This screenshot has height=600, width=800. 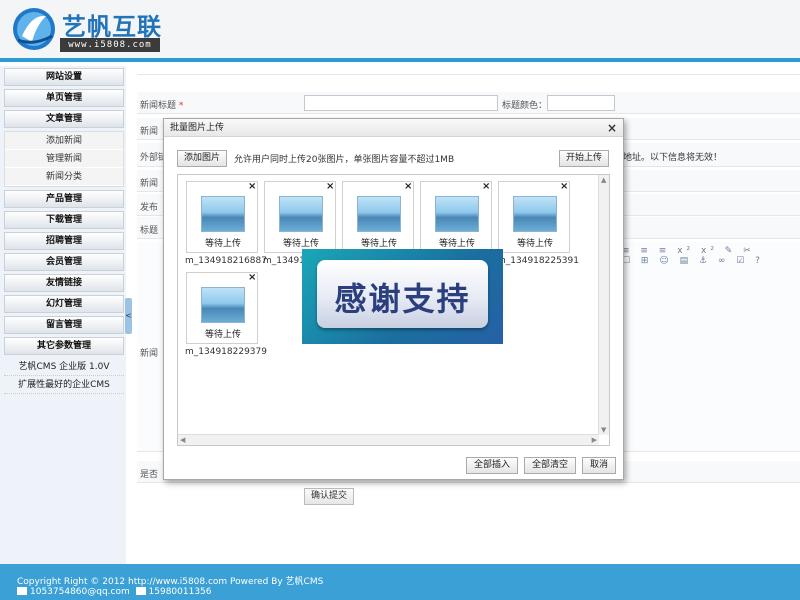 I want to click on menu-product-management: 产品管理, so click(x=64, y=199).